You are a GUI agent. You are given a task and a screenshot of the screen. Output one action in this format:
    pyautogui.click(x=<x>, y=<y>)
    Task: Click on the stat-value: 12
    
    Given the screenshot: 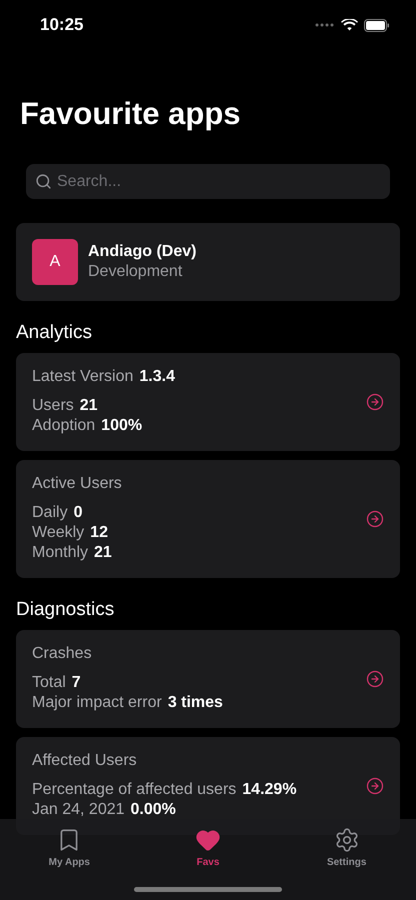 What is the action you would take?
    pyautogui.click(x=99, y=533)
    